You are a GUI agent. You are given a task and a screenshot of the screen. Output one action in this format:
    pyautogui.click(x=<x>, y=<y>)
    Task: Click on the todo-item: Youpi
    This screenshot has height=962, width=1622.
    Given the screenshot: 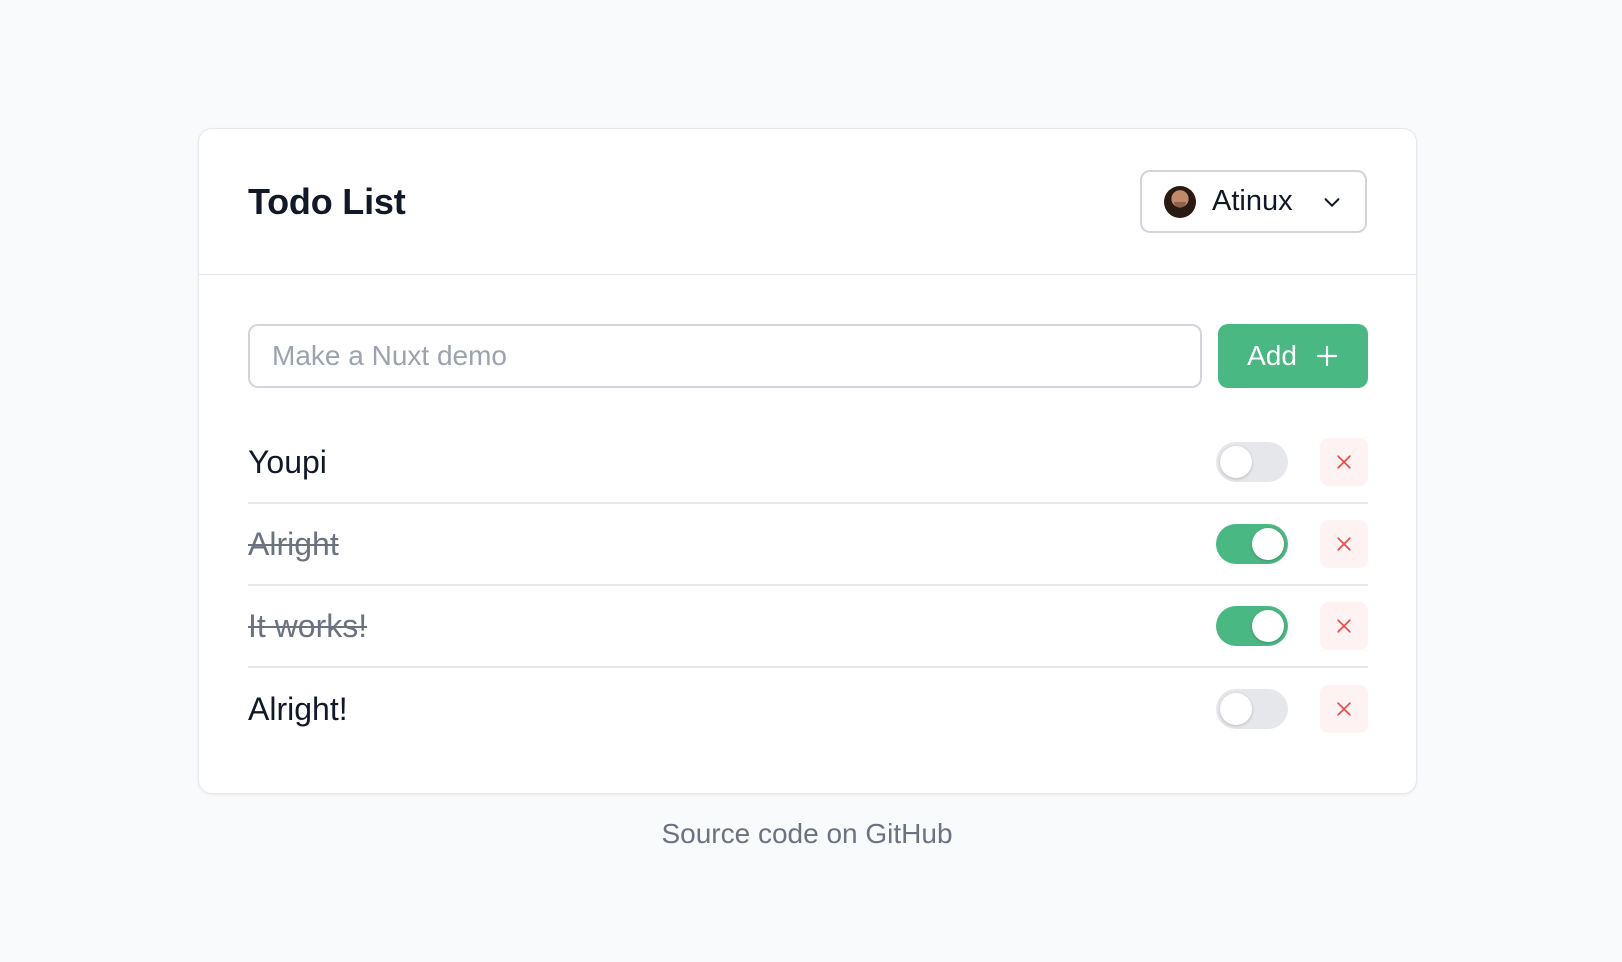 What is the action you would take?
    pyautogui.click(x=808, y=463)
    